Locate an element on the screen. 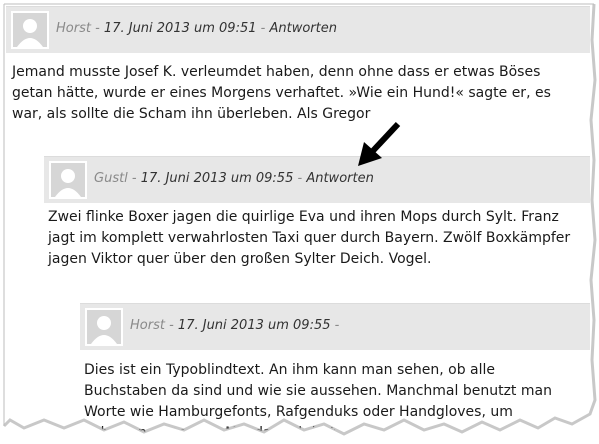 The image size is (599, 444). comment-date: 17. Juni 2013 um 09:51 is located at coordinates (180, 28).